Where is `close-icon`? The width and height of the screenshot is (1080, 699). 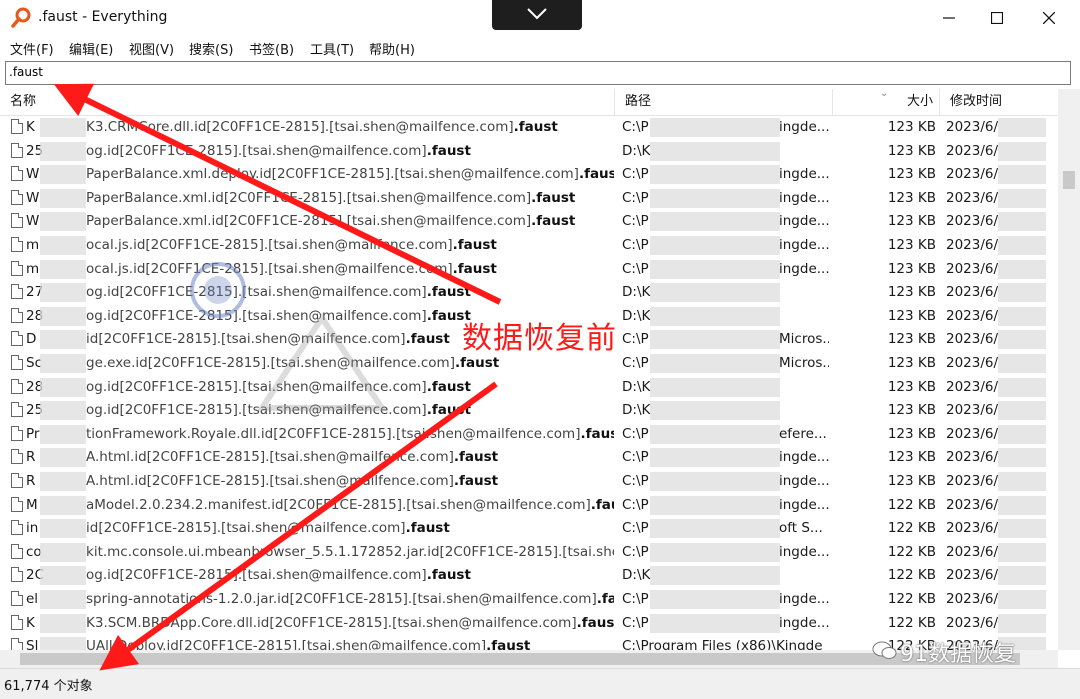
close-icon is located at coordinates (1049, 18).